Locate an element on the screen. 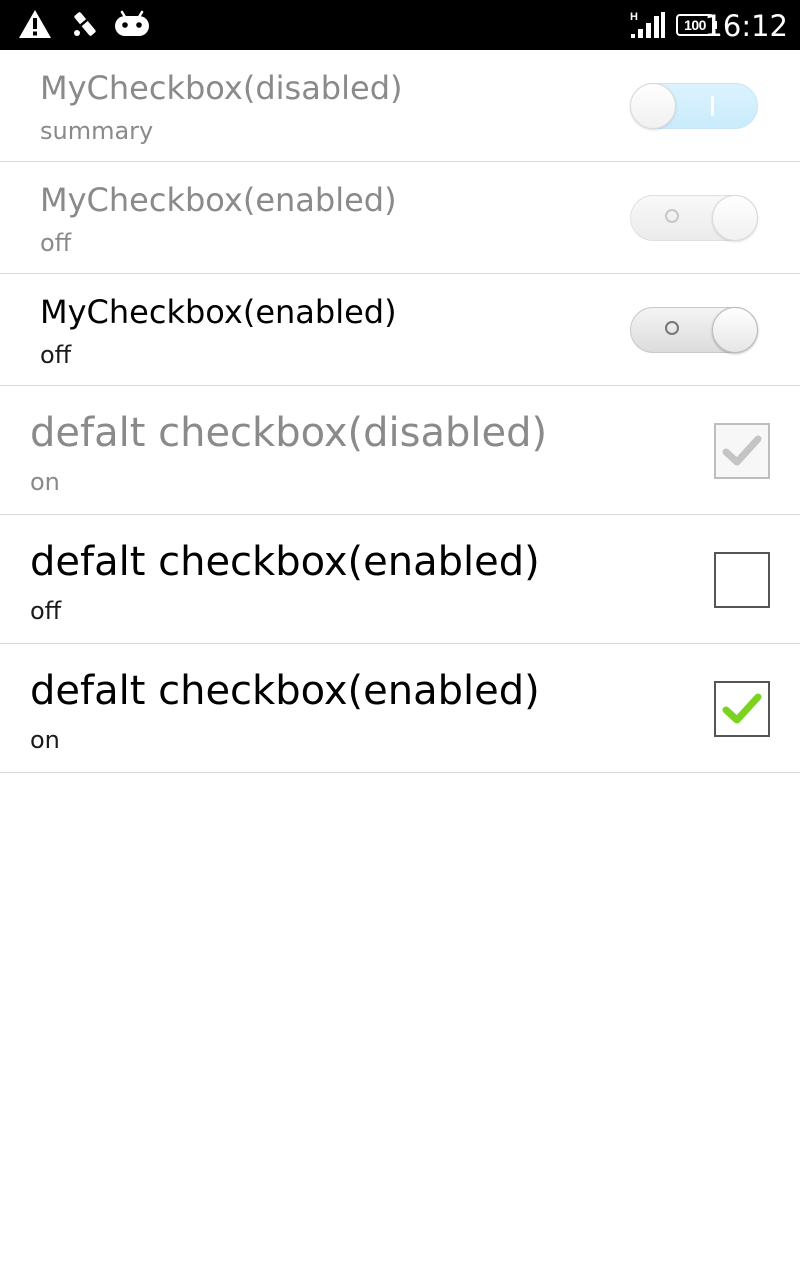  tool-icon is located at coordinates (85, 24).